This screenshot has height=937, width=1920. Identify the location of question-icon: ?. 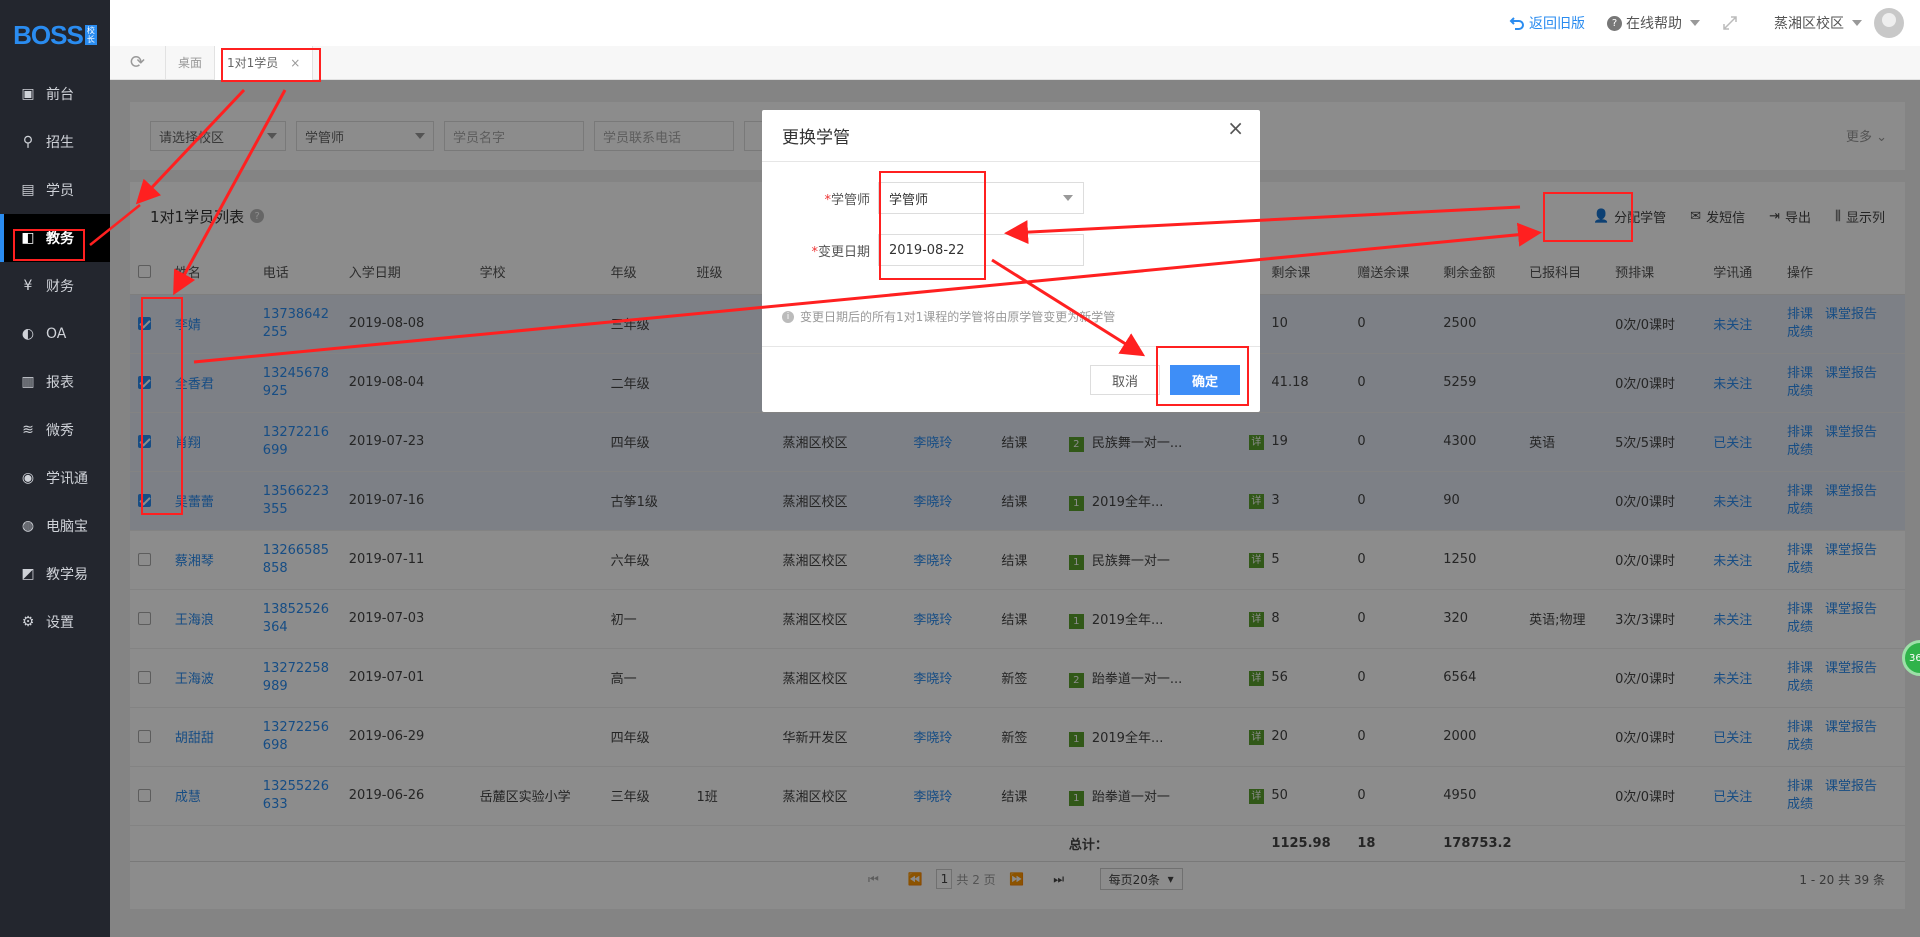
(1614, 23).